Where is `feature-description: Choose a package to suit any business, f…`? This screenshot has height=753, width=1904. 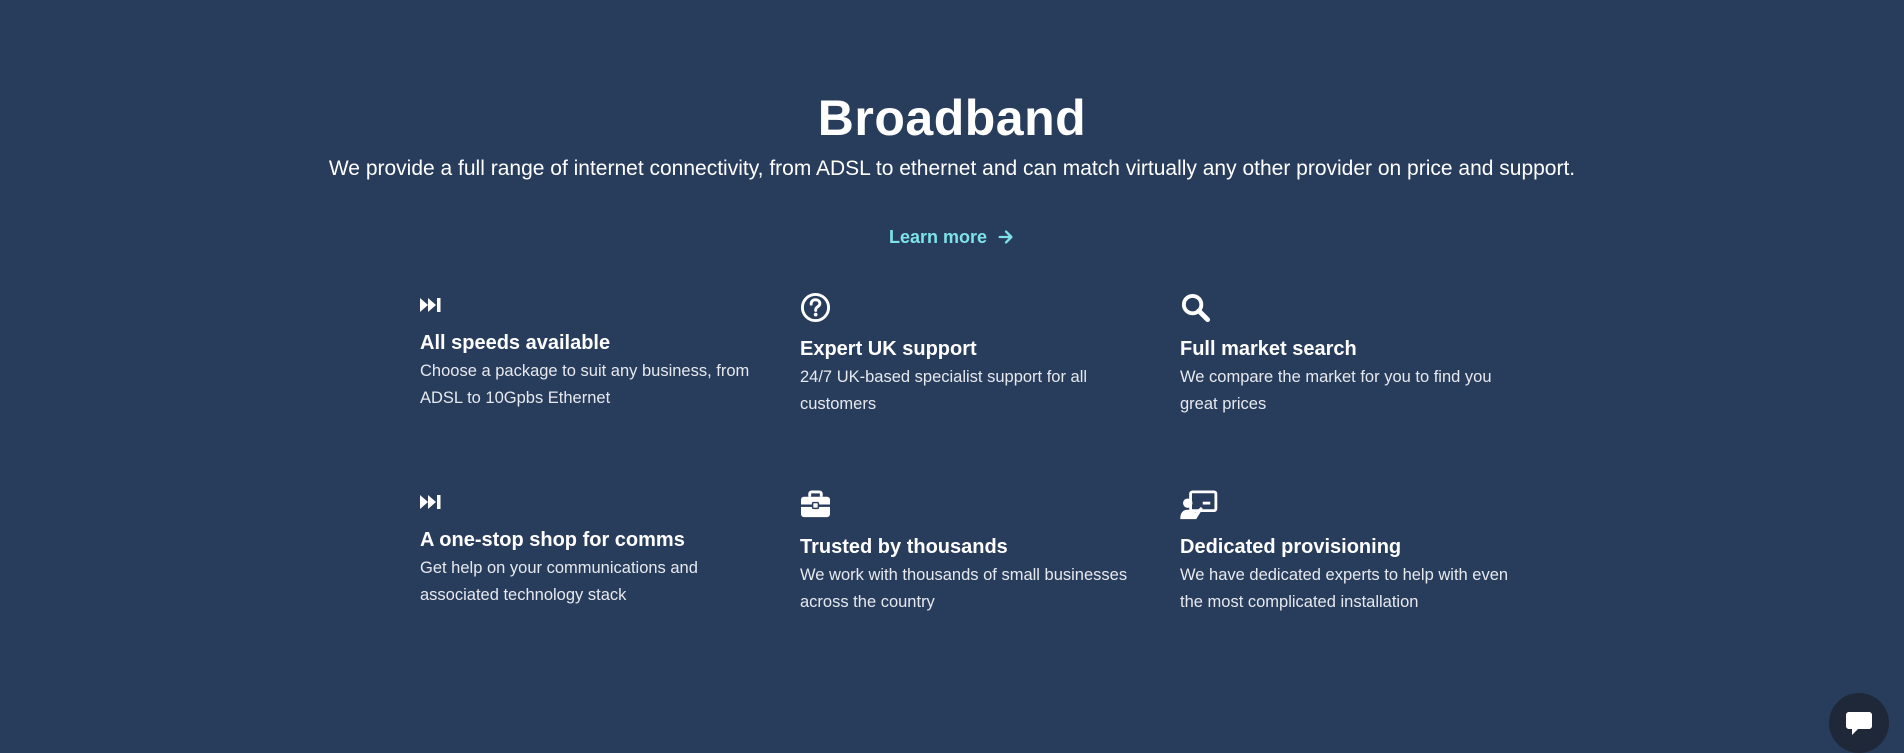
feature-description: Choose a package to suit any business, f… is located at coordinates (585, 384).